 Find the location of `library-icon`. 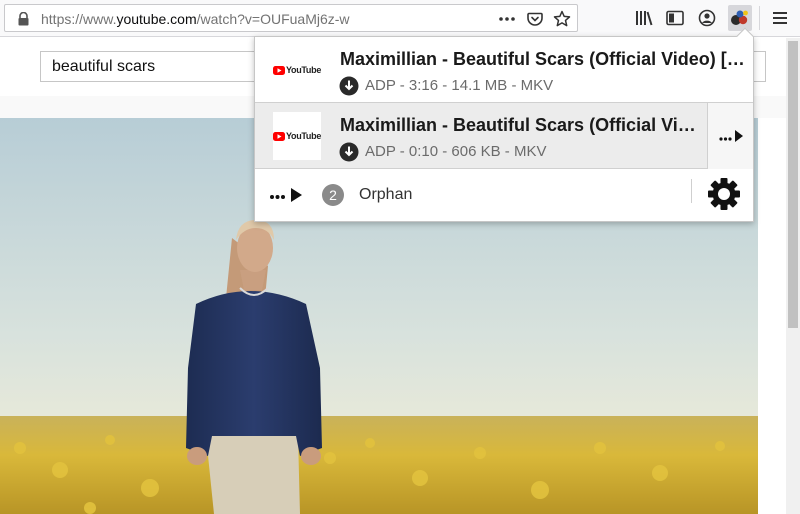

library-icon is located at coordinates (644, 18).